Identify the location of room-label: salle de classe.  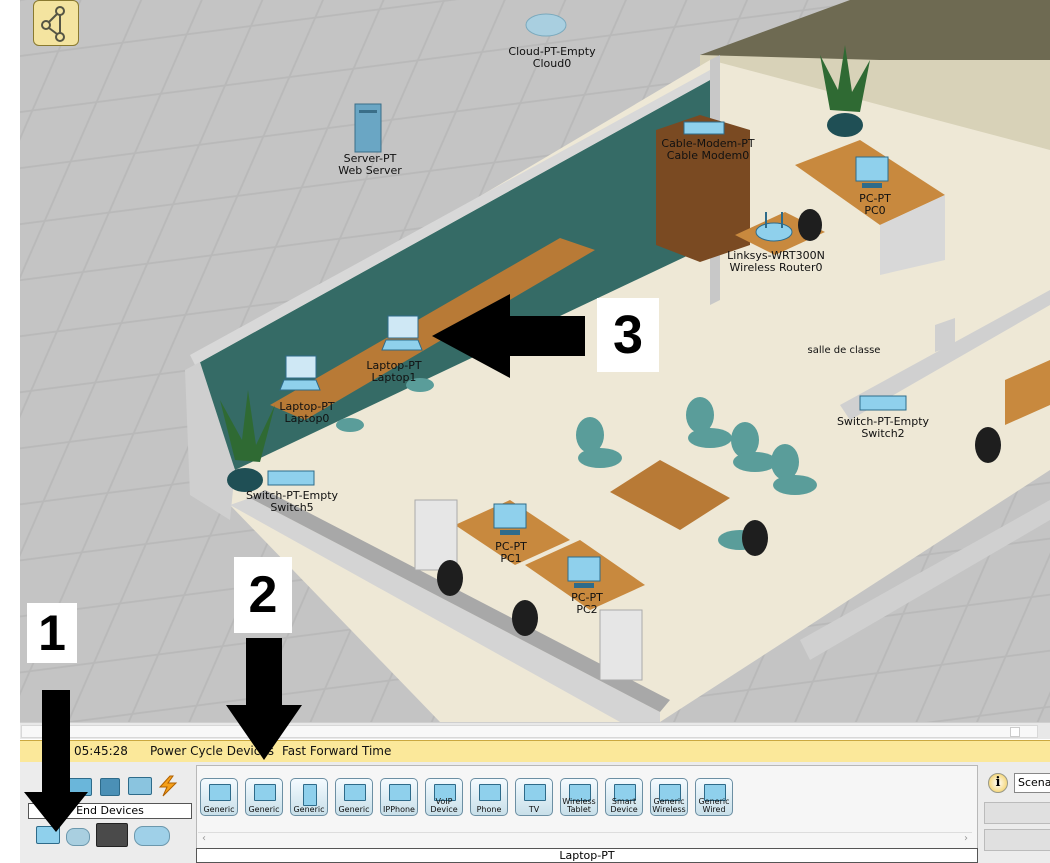
(844, 351).